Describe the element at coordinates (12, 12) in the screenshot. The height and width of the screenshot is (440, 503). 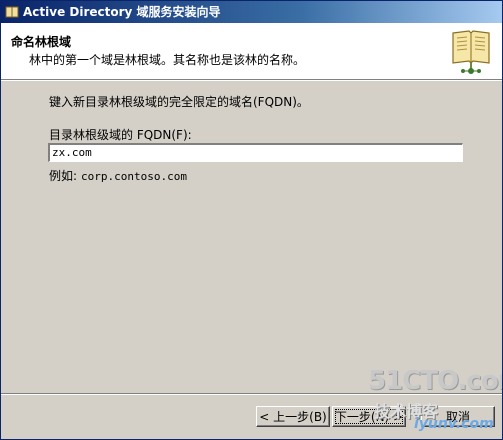
I see `app-icon` at that location.